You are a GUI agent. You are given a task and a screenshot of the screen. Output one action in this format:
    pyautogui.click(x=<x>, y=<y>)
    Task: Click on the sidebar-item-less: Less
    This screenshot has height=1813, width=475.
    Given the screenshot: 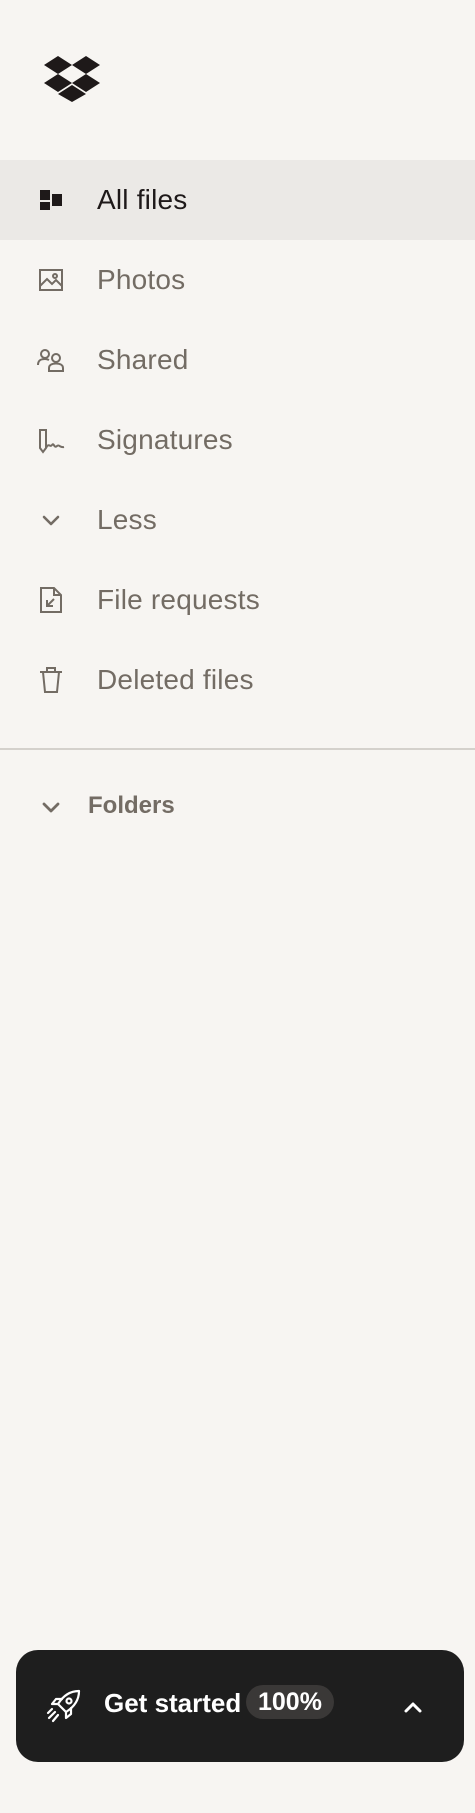 What is the action you would take?
    pyautogui.click(x=237, y=520)
    